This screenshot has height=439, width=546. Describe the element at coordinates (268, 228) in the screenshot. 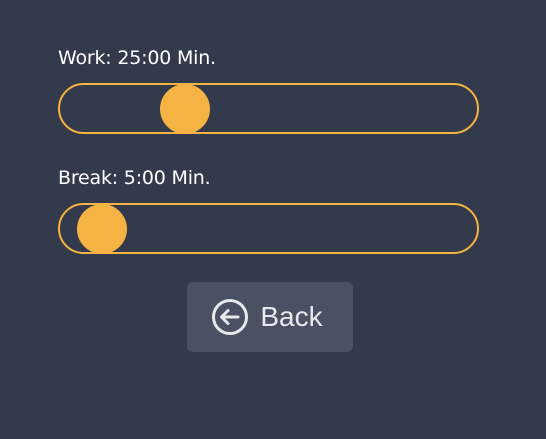

I see `break-duration-slider` at that location.